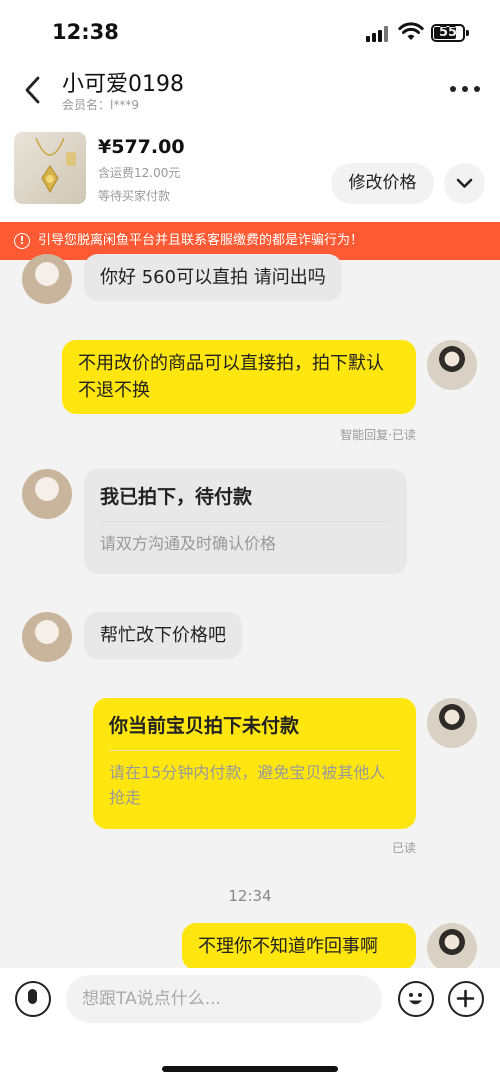 This screenshot has height=1082, width=500. What do you see at coordinates (204, 726) in the screenshot?
I see `card-title: 你当前宝贝拍下未付款` at bounding box center [204, 726].